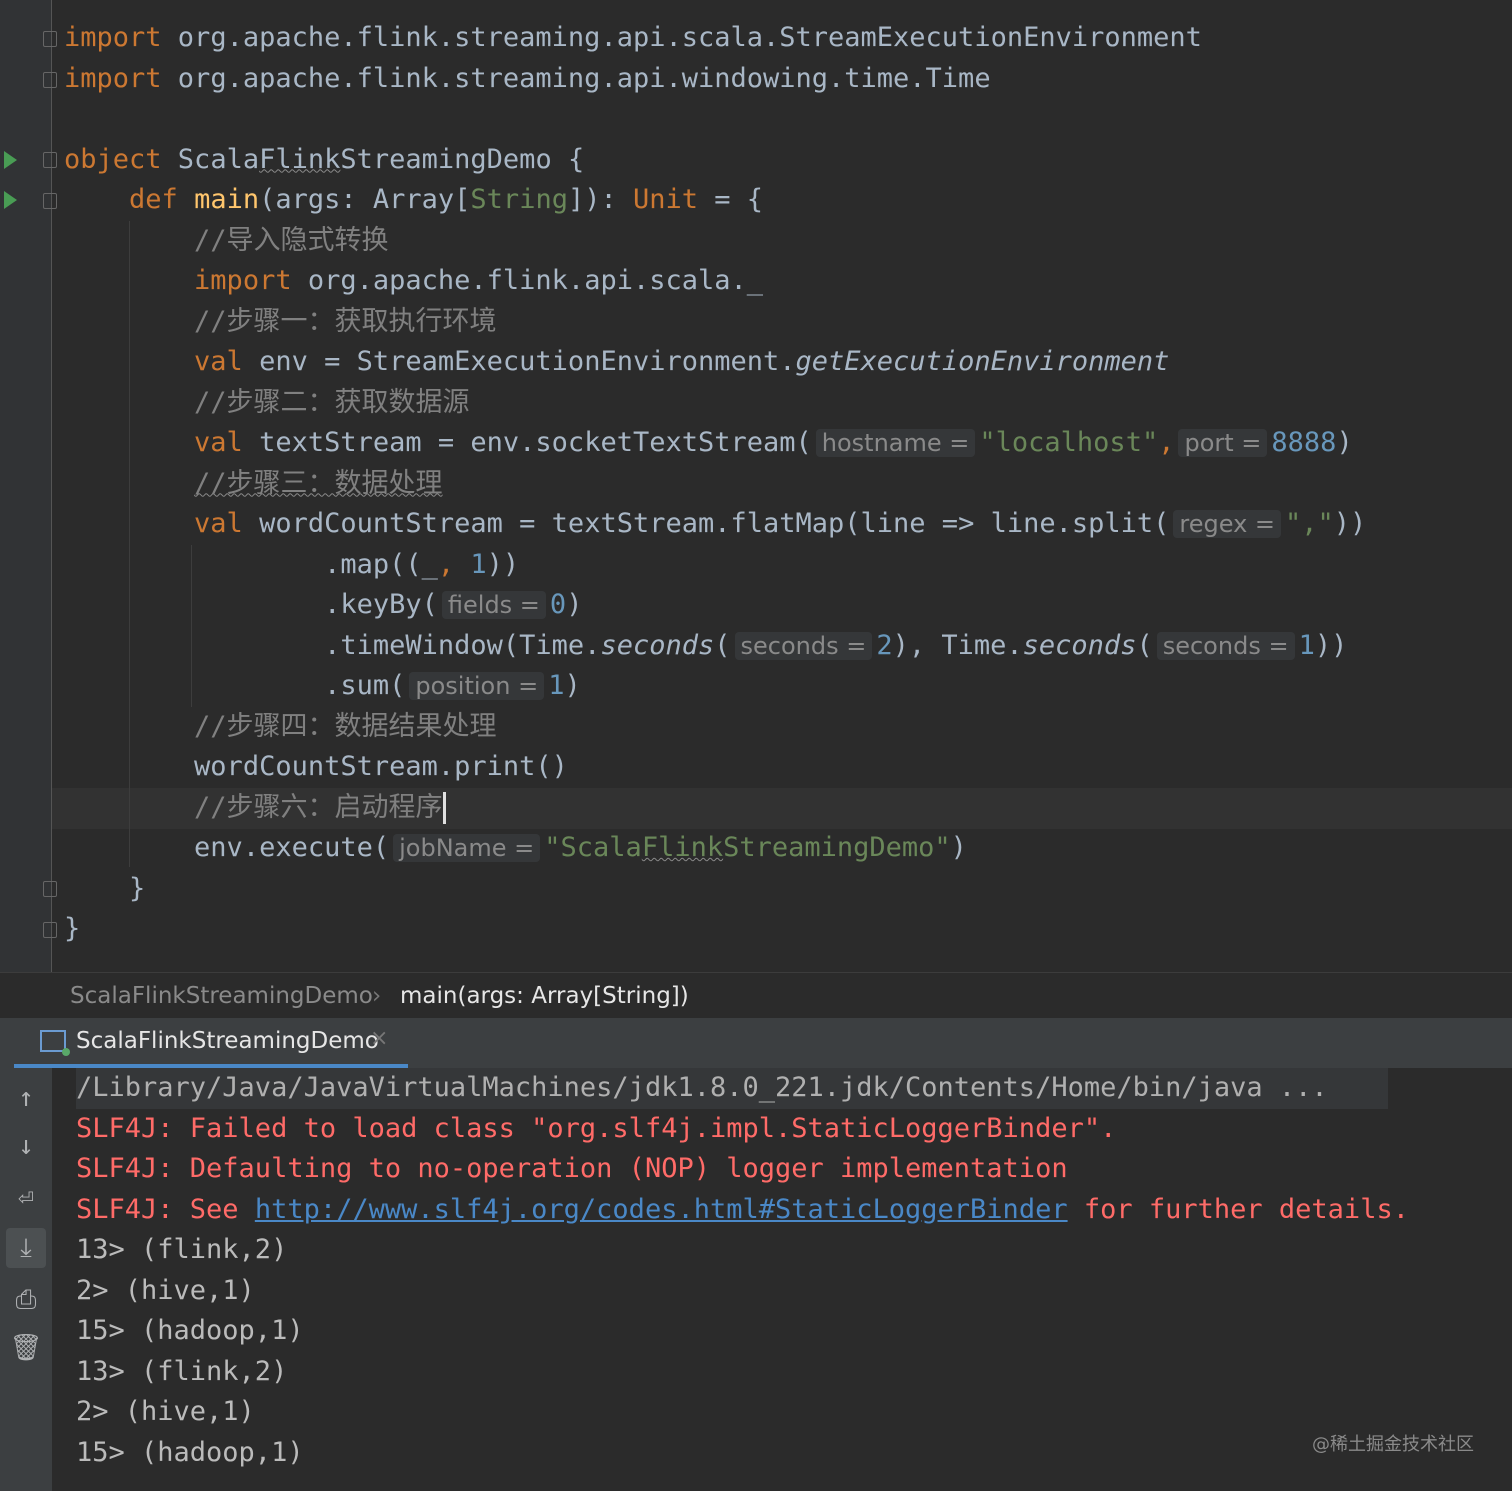  Describe the element at coordinates (26, 1248) in the screenshot. I see `scroll-to-end-icon: ⤓` at that location.